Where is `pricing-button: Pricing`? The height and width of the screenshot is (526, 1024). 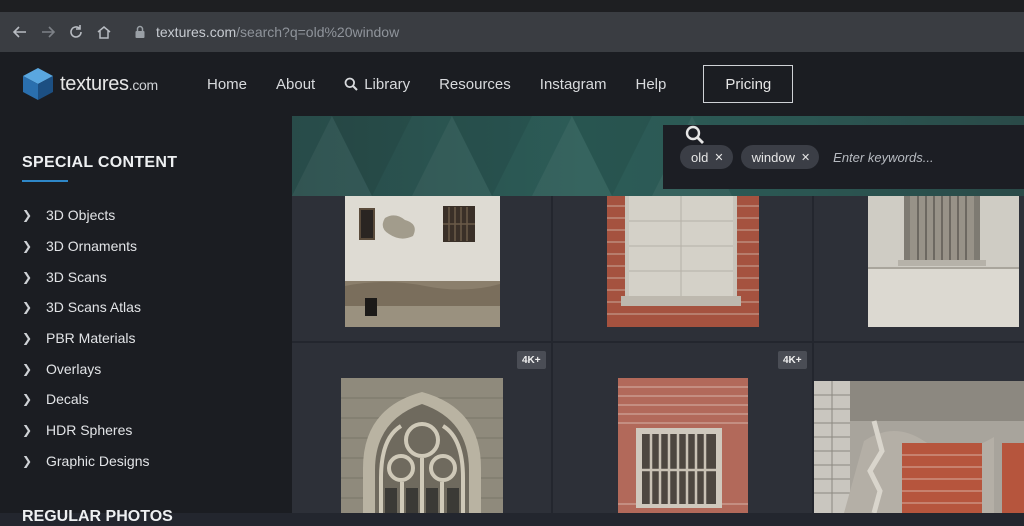
pricing-button: Pricing is located at coordinates (748, 84).